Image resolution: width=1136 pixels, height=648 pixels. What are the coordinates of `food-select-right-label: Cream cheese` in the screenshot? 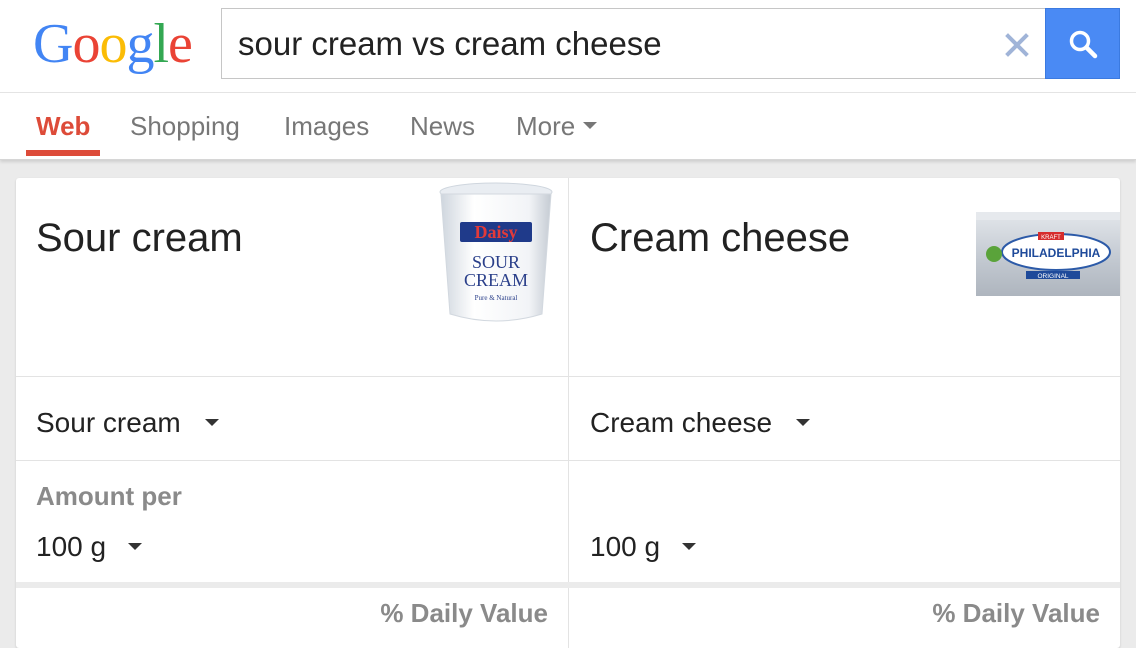 It's located at (681, 422).